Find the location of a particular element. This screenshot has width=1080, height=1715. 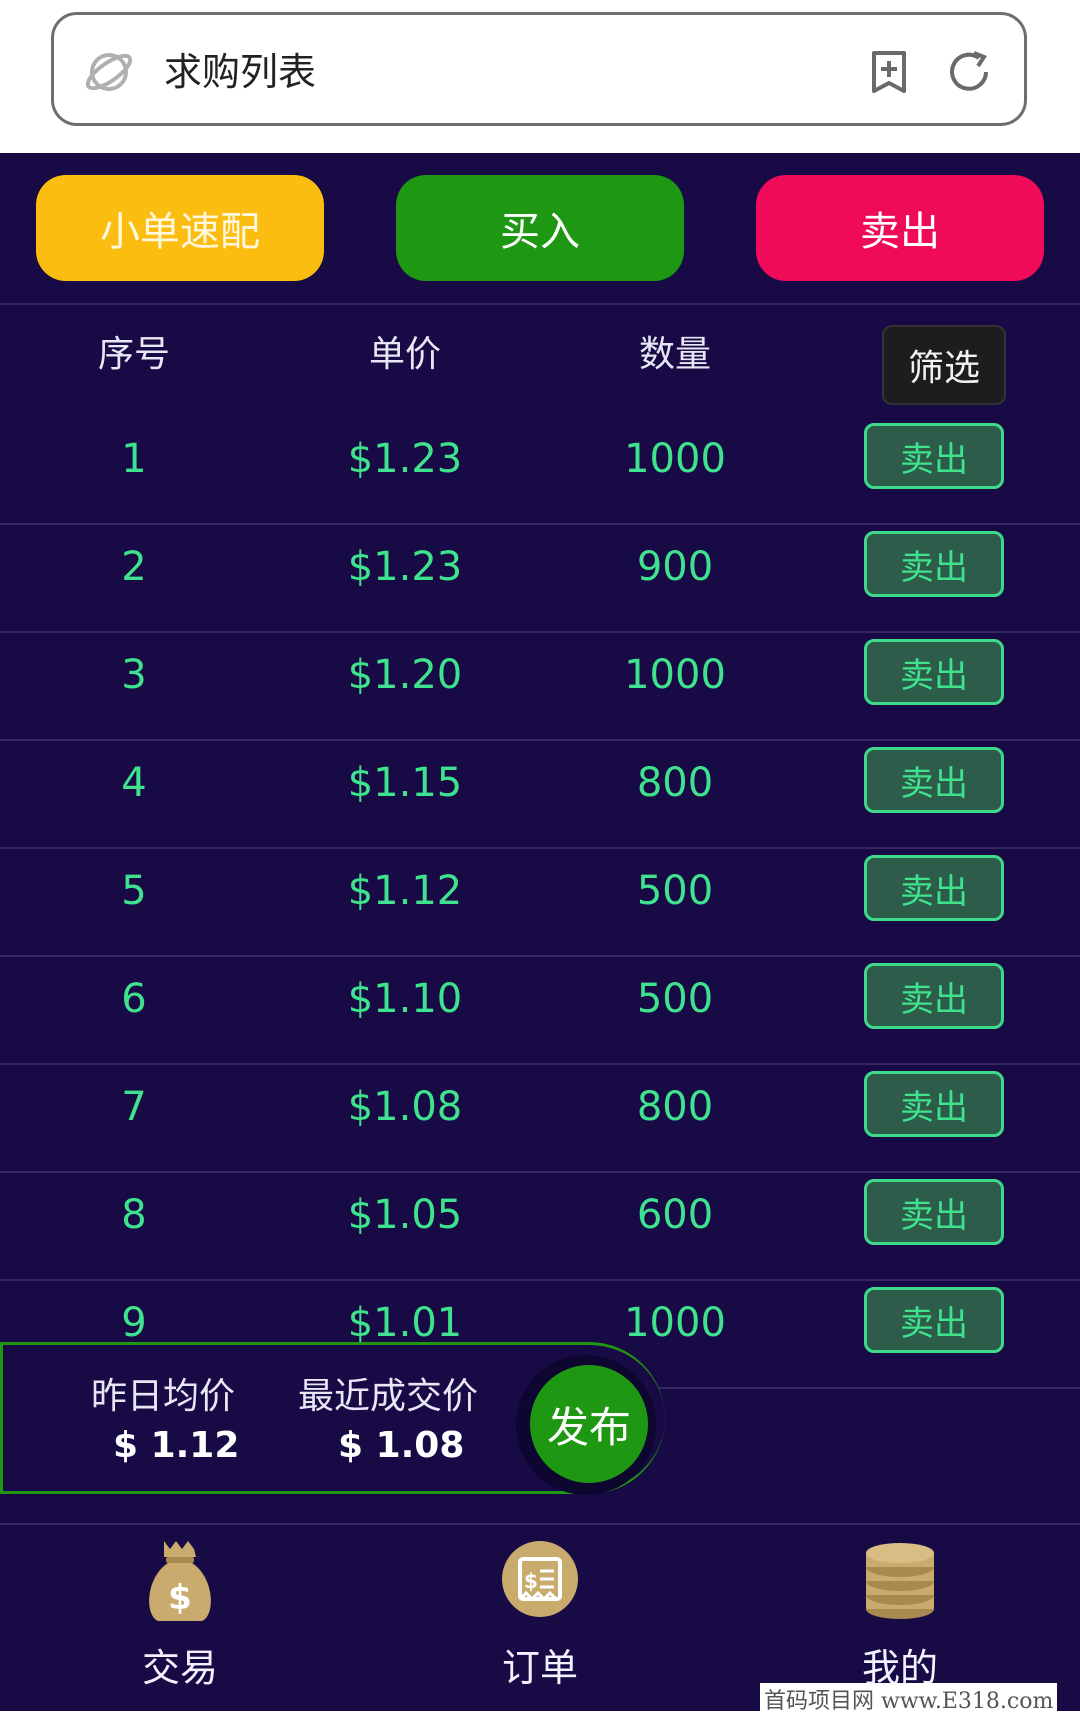

publish-button: 发布 is located at coordinates (589, 1424).